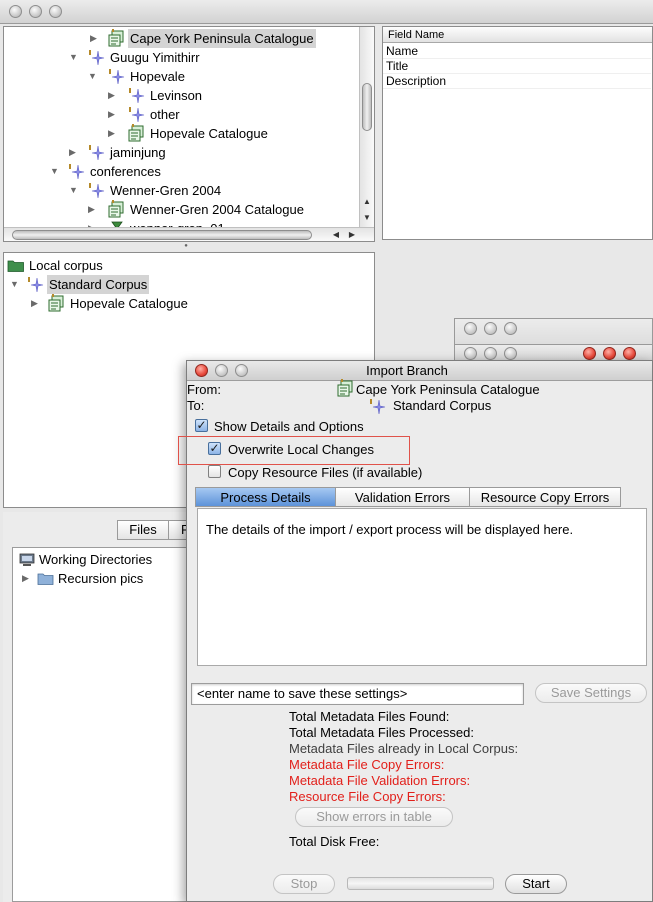  Describe the element at coordinates (517, 66) in the screenshot. I see `table-row: Title` at that location.